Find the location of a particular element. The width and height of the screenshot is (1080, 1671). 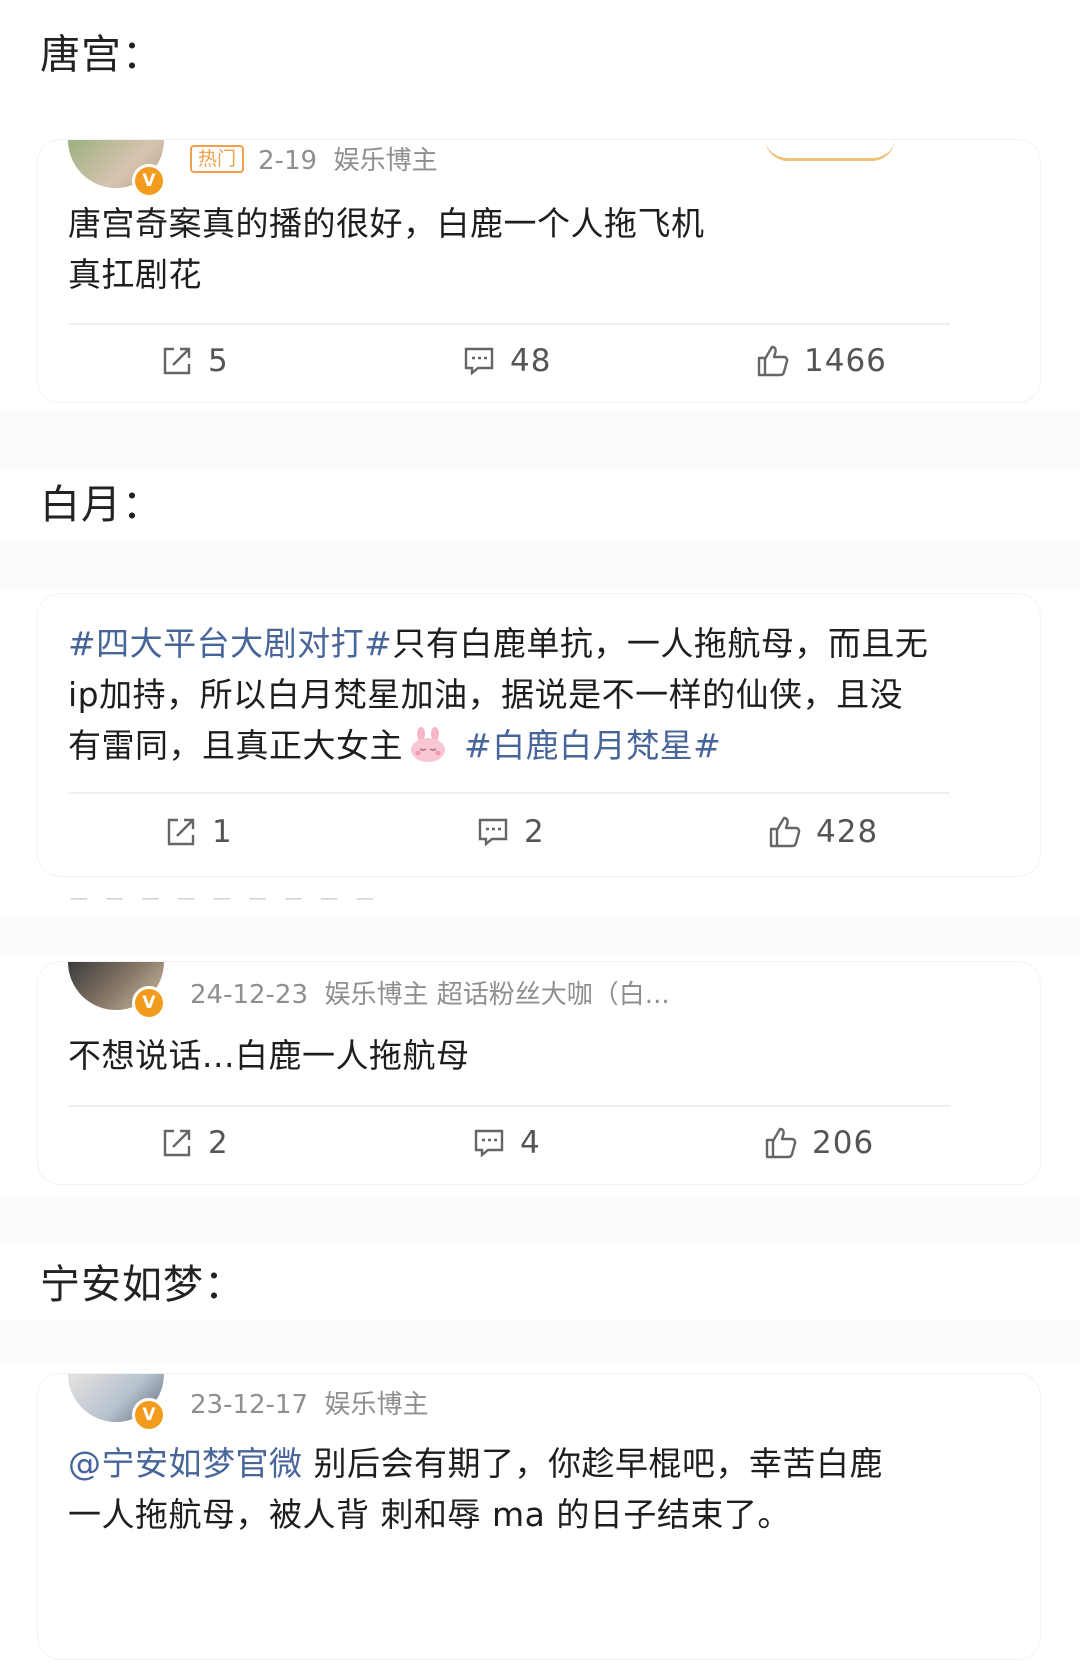

post-text-line: 唐宫奇案真的播的很好，白鹿一个人拖飞机 is located at coordinates (386, 223).